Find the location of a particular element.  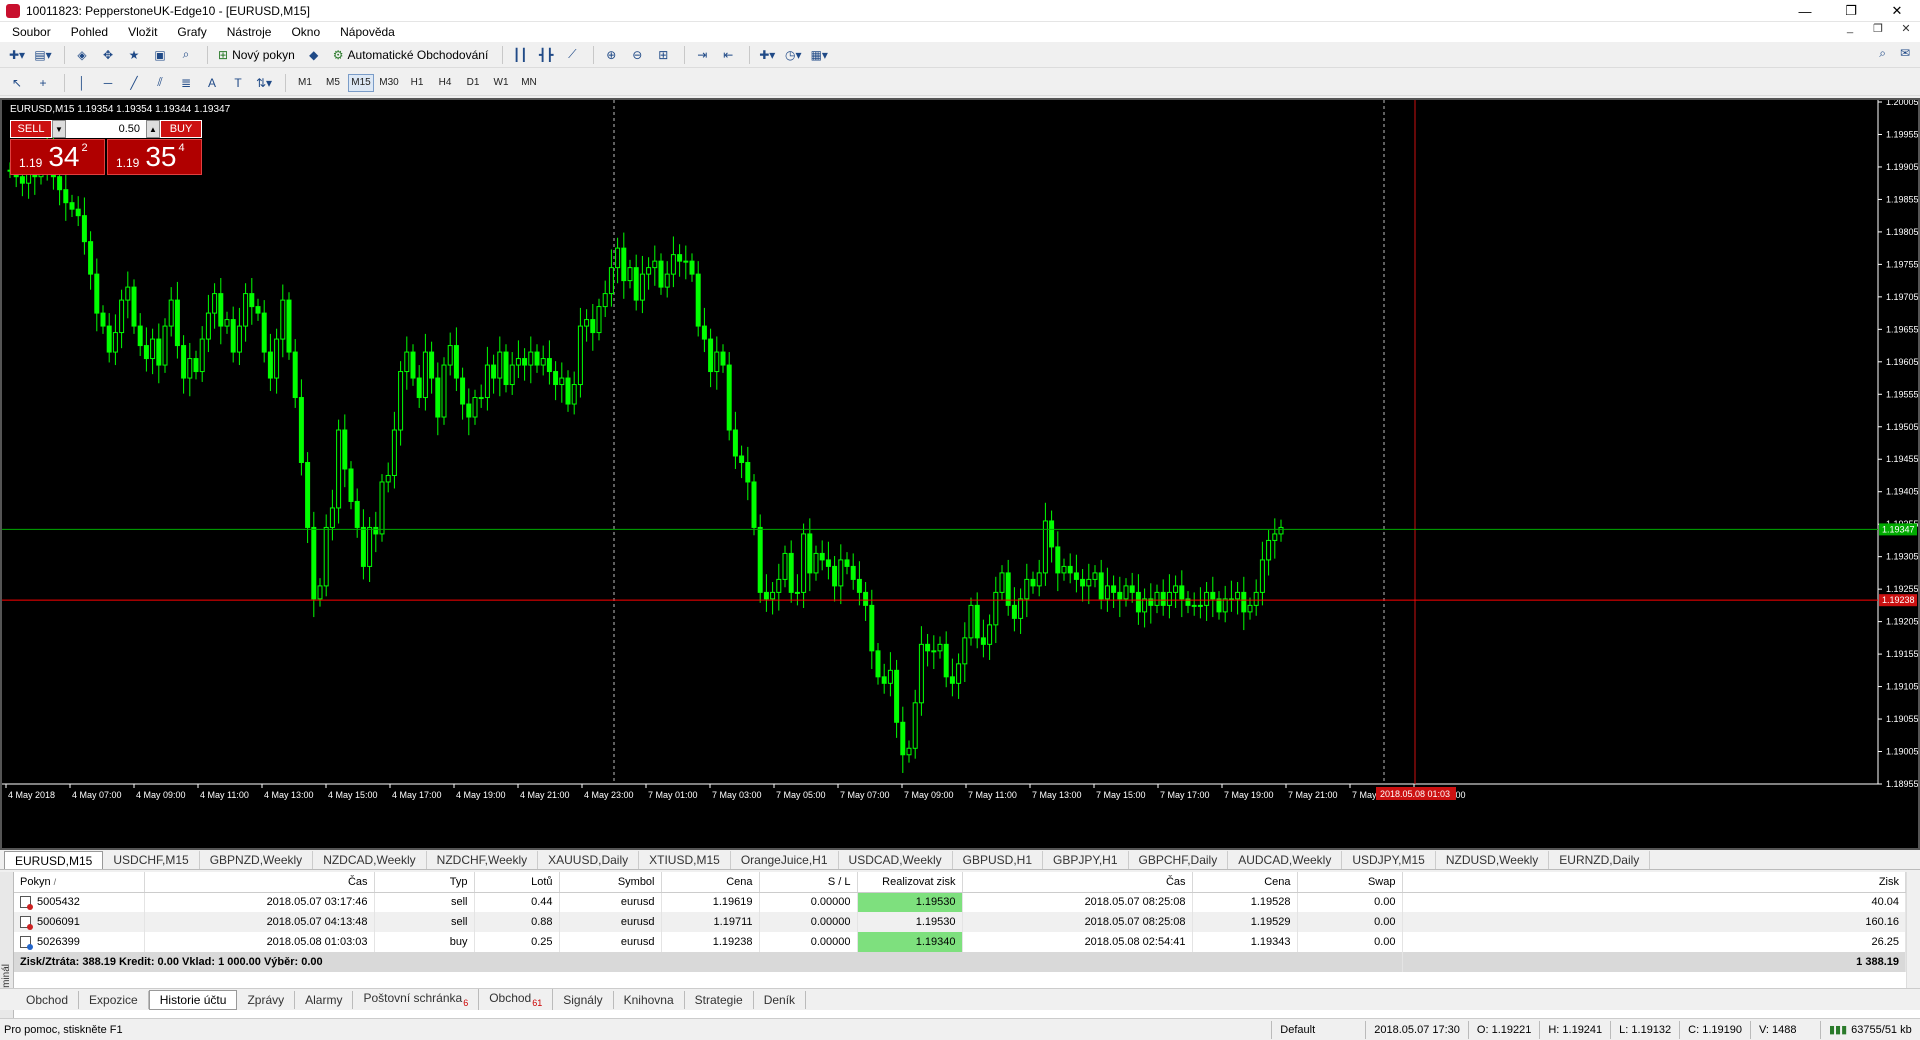

chart-tab: GBPUSD,H1 is located at coordinates (998, 860).